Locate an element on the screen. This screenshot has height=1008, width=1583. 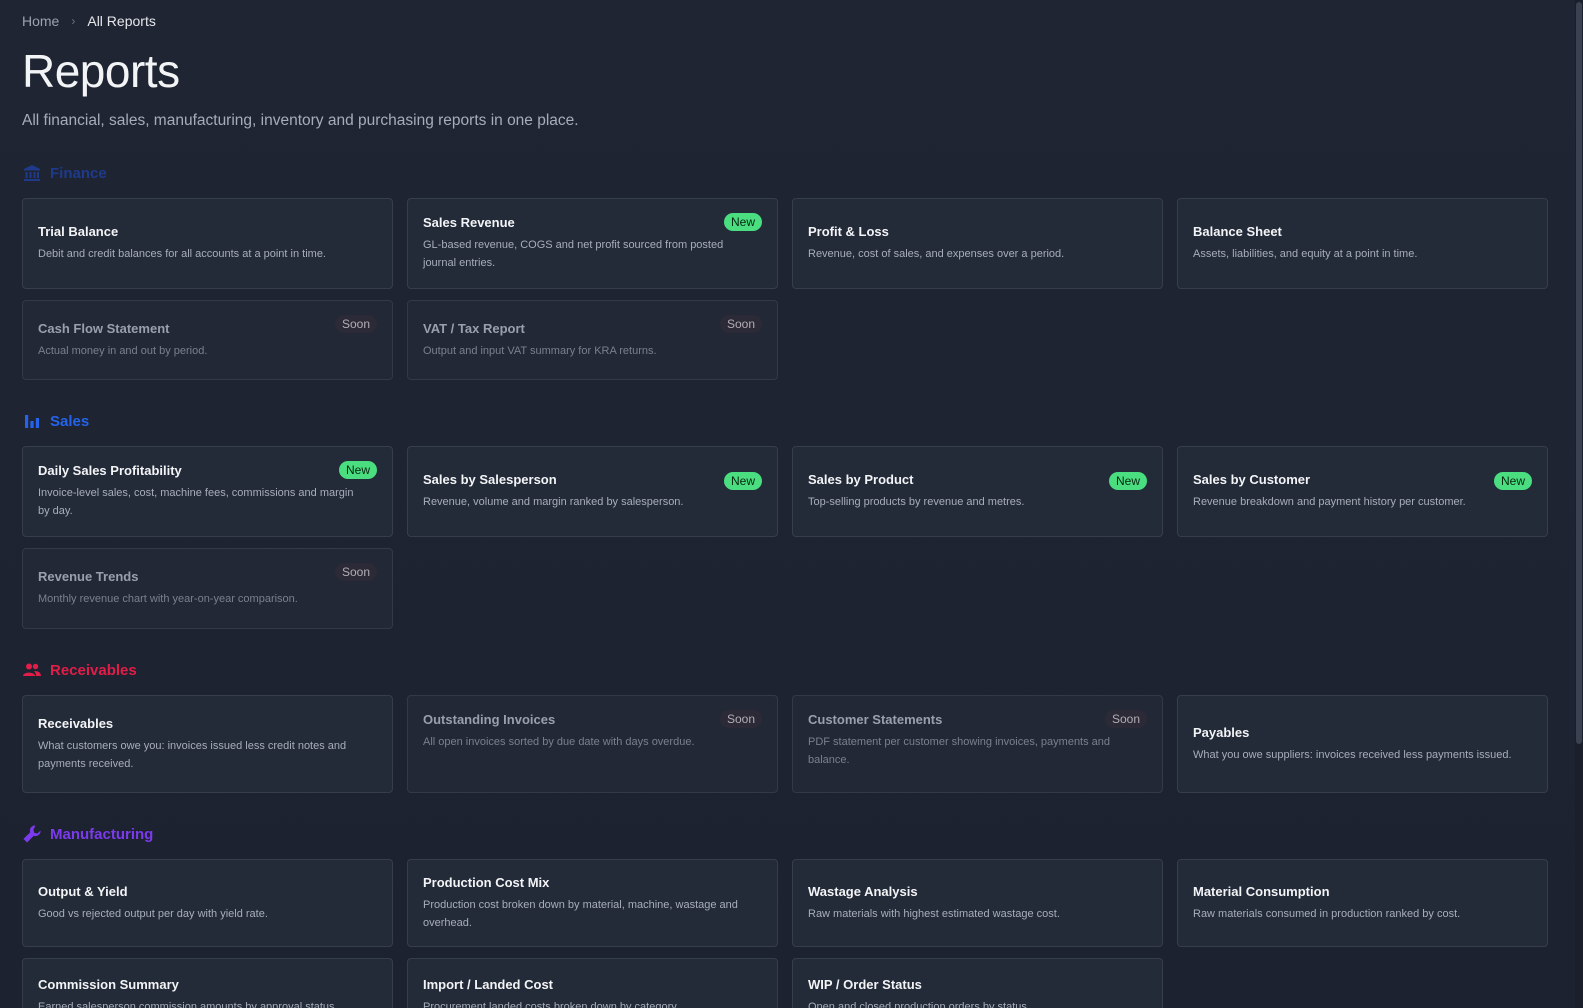
scrollbar is located at coordinates (1579, 504).